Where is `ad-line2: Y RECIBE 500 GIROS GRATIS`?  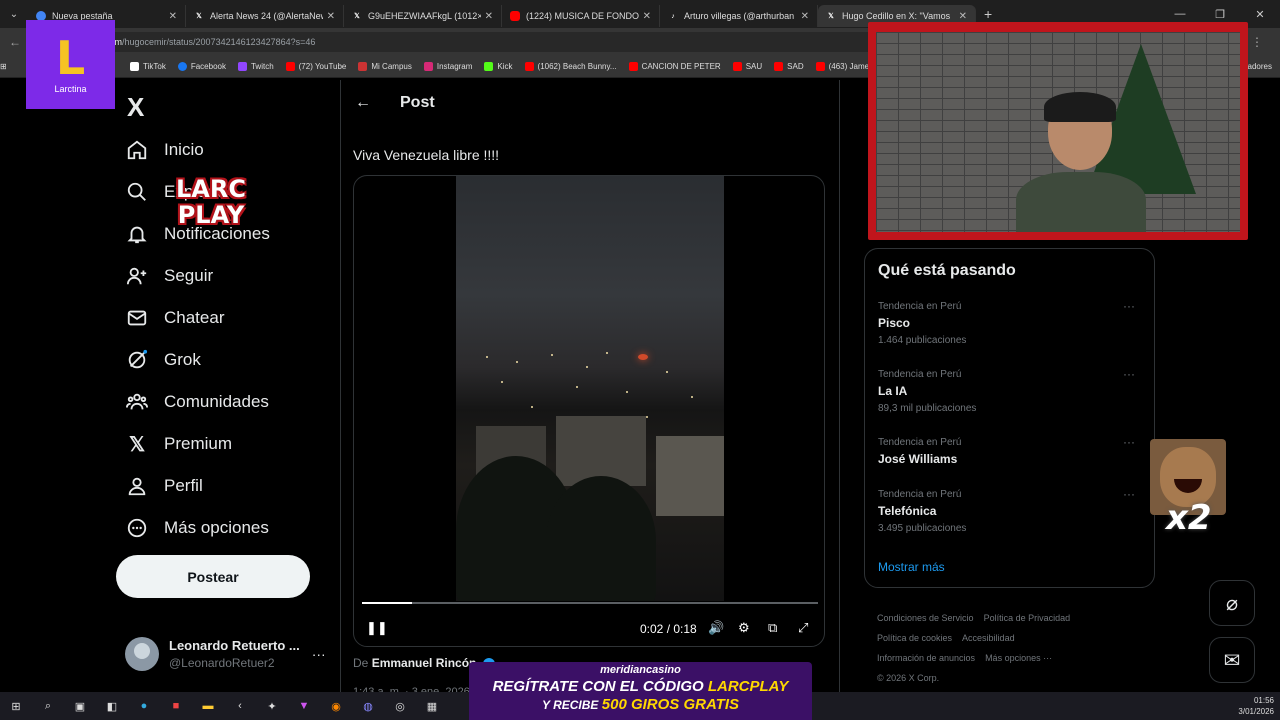
ad-line2: Y RECIBE 500 GIROS GRATIS is located at coordinates (640, 704).